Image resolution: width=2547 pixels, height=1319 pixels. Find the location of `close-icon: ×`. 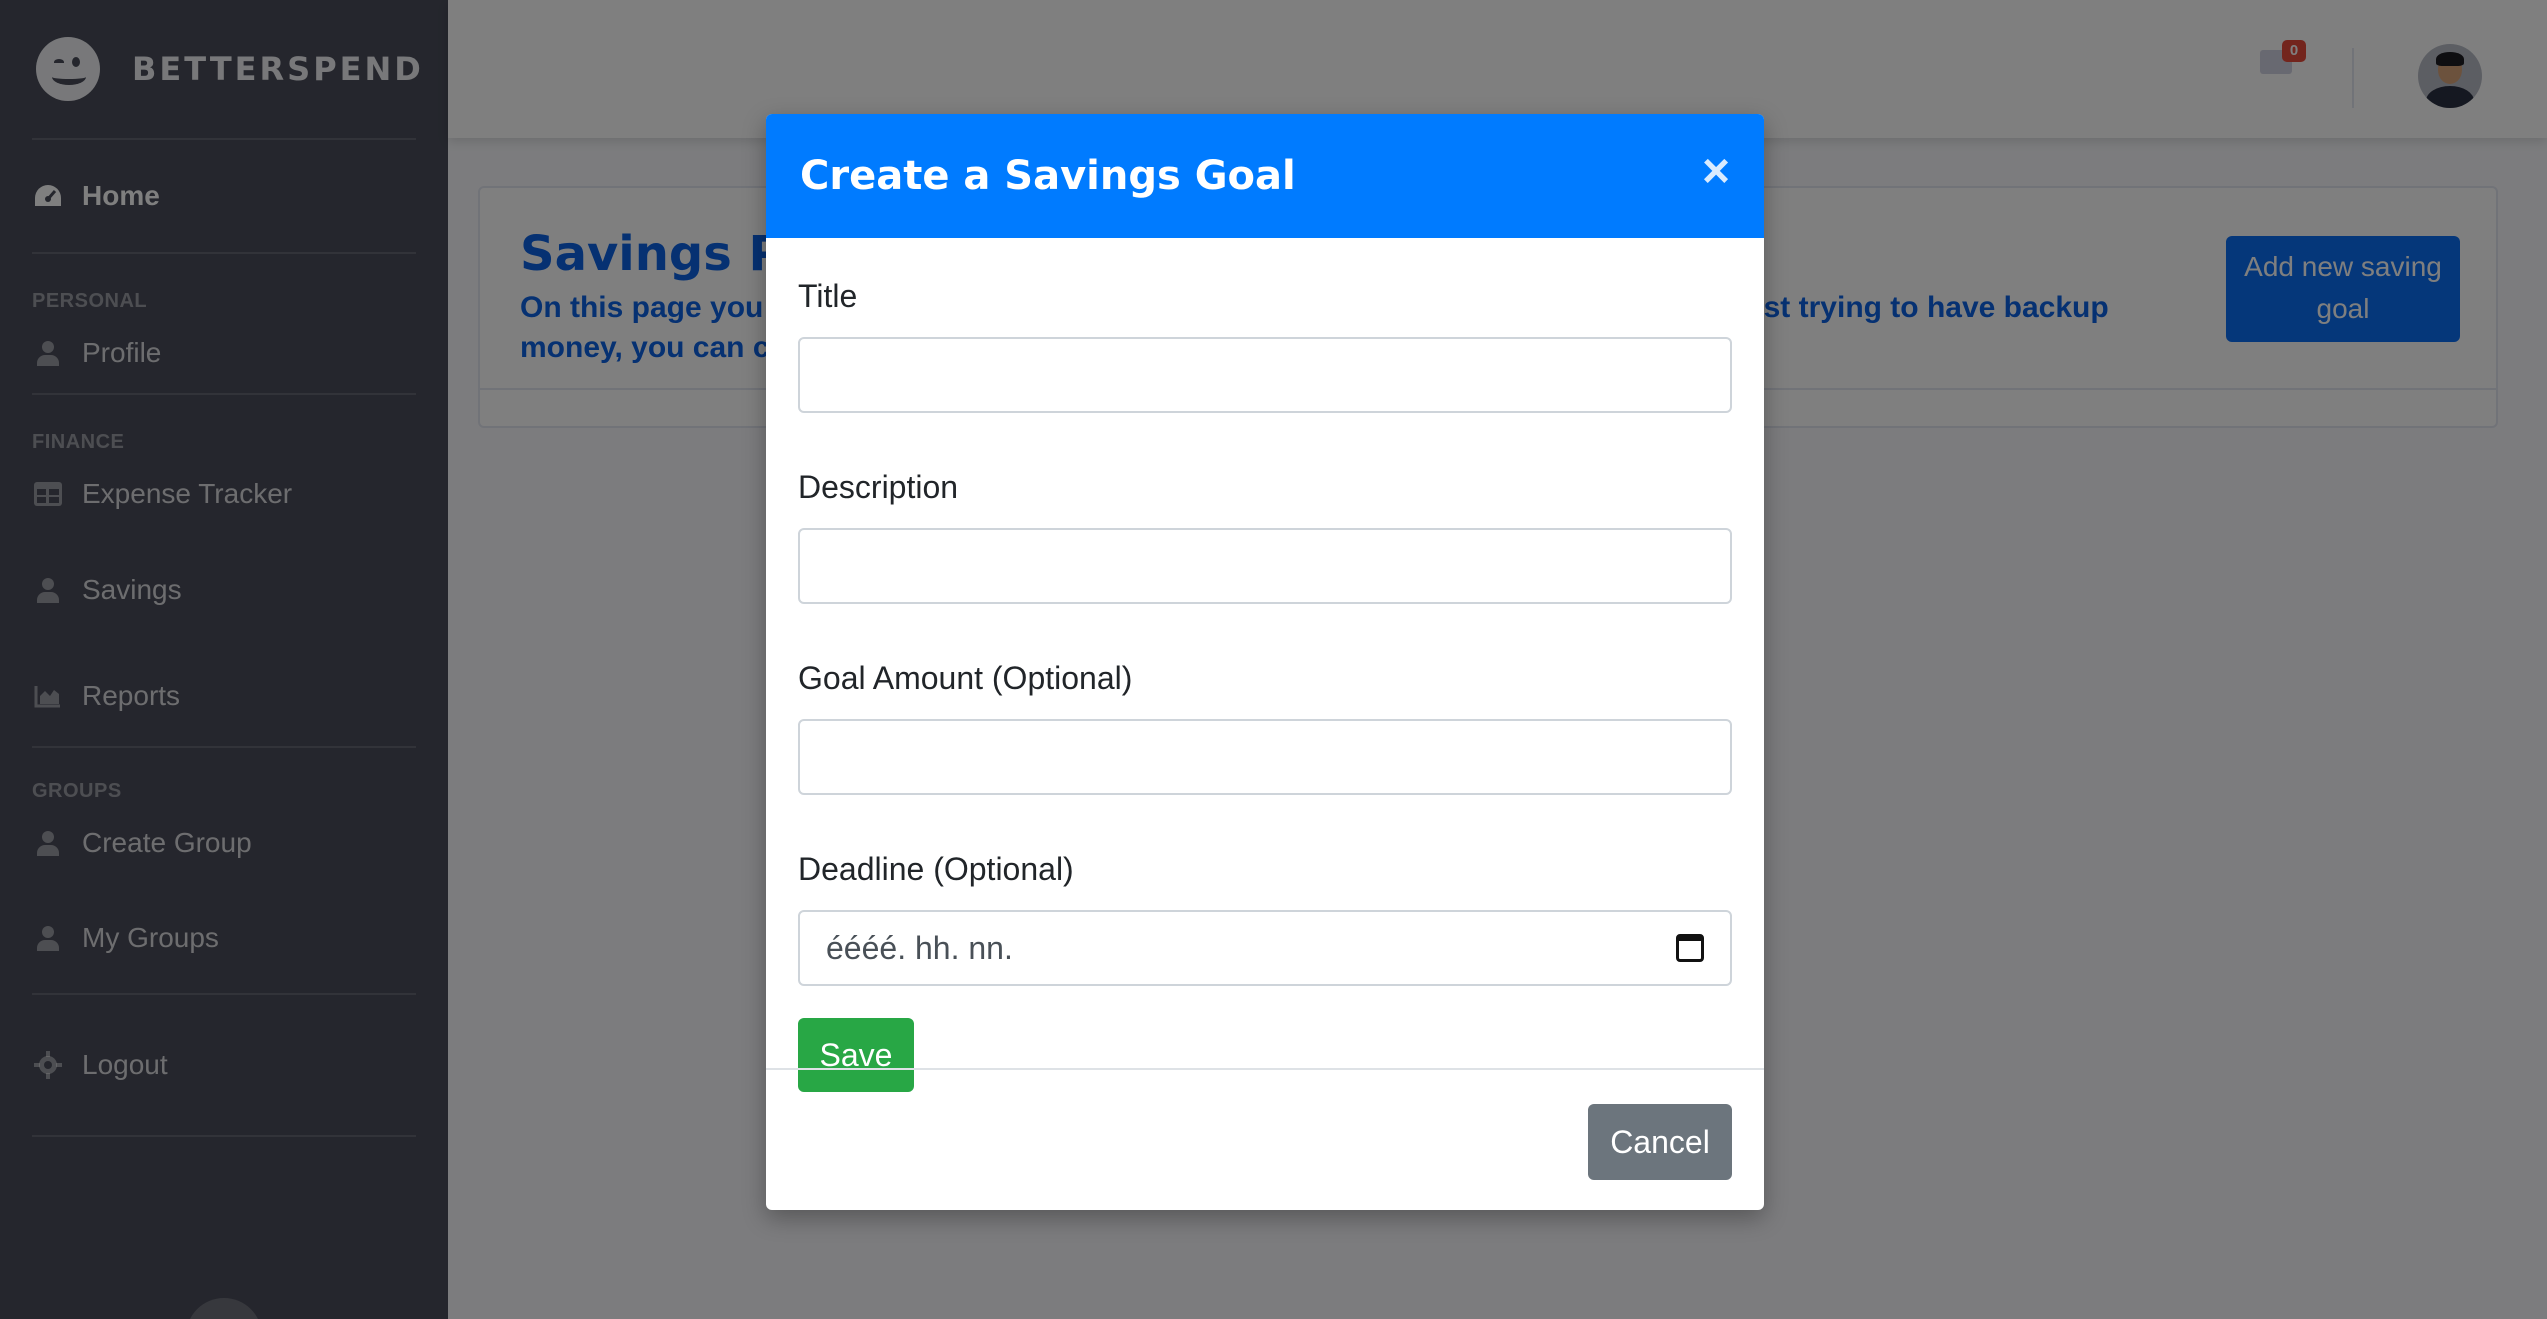

close-icon: × is located at coordinates (1716, 172).